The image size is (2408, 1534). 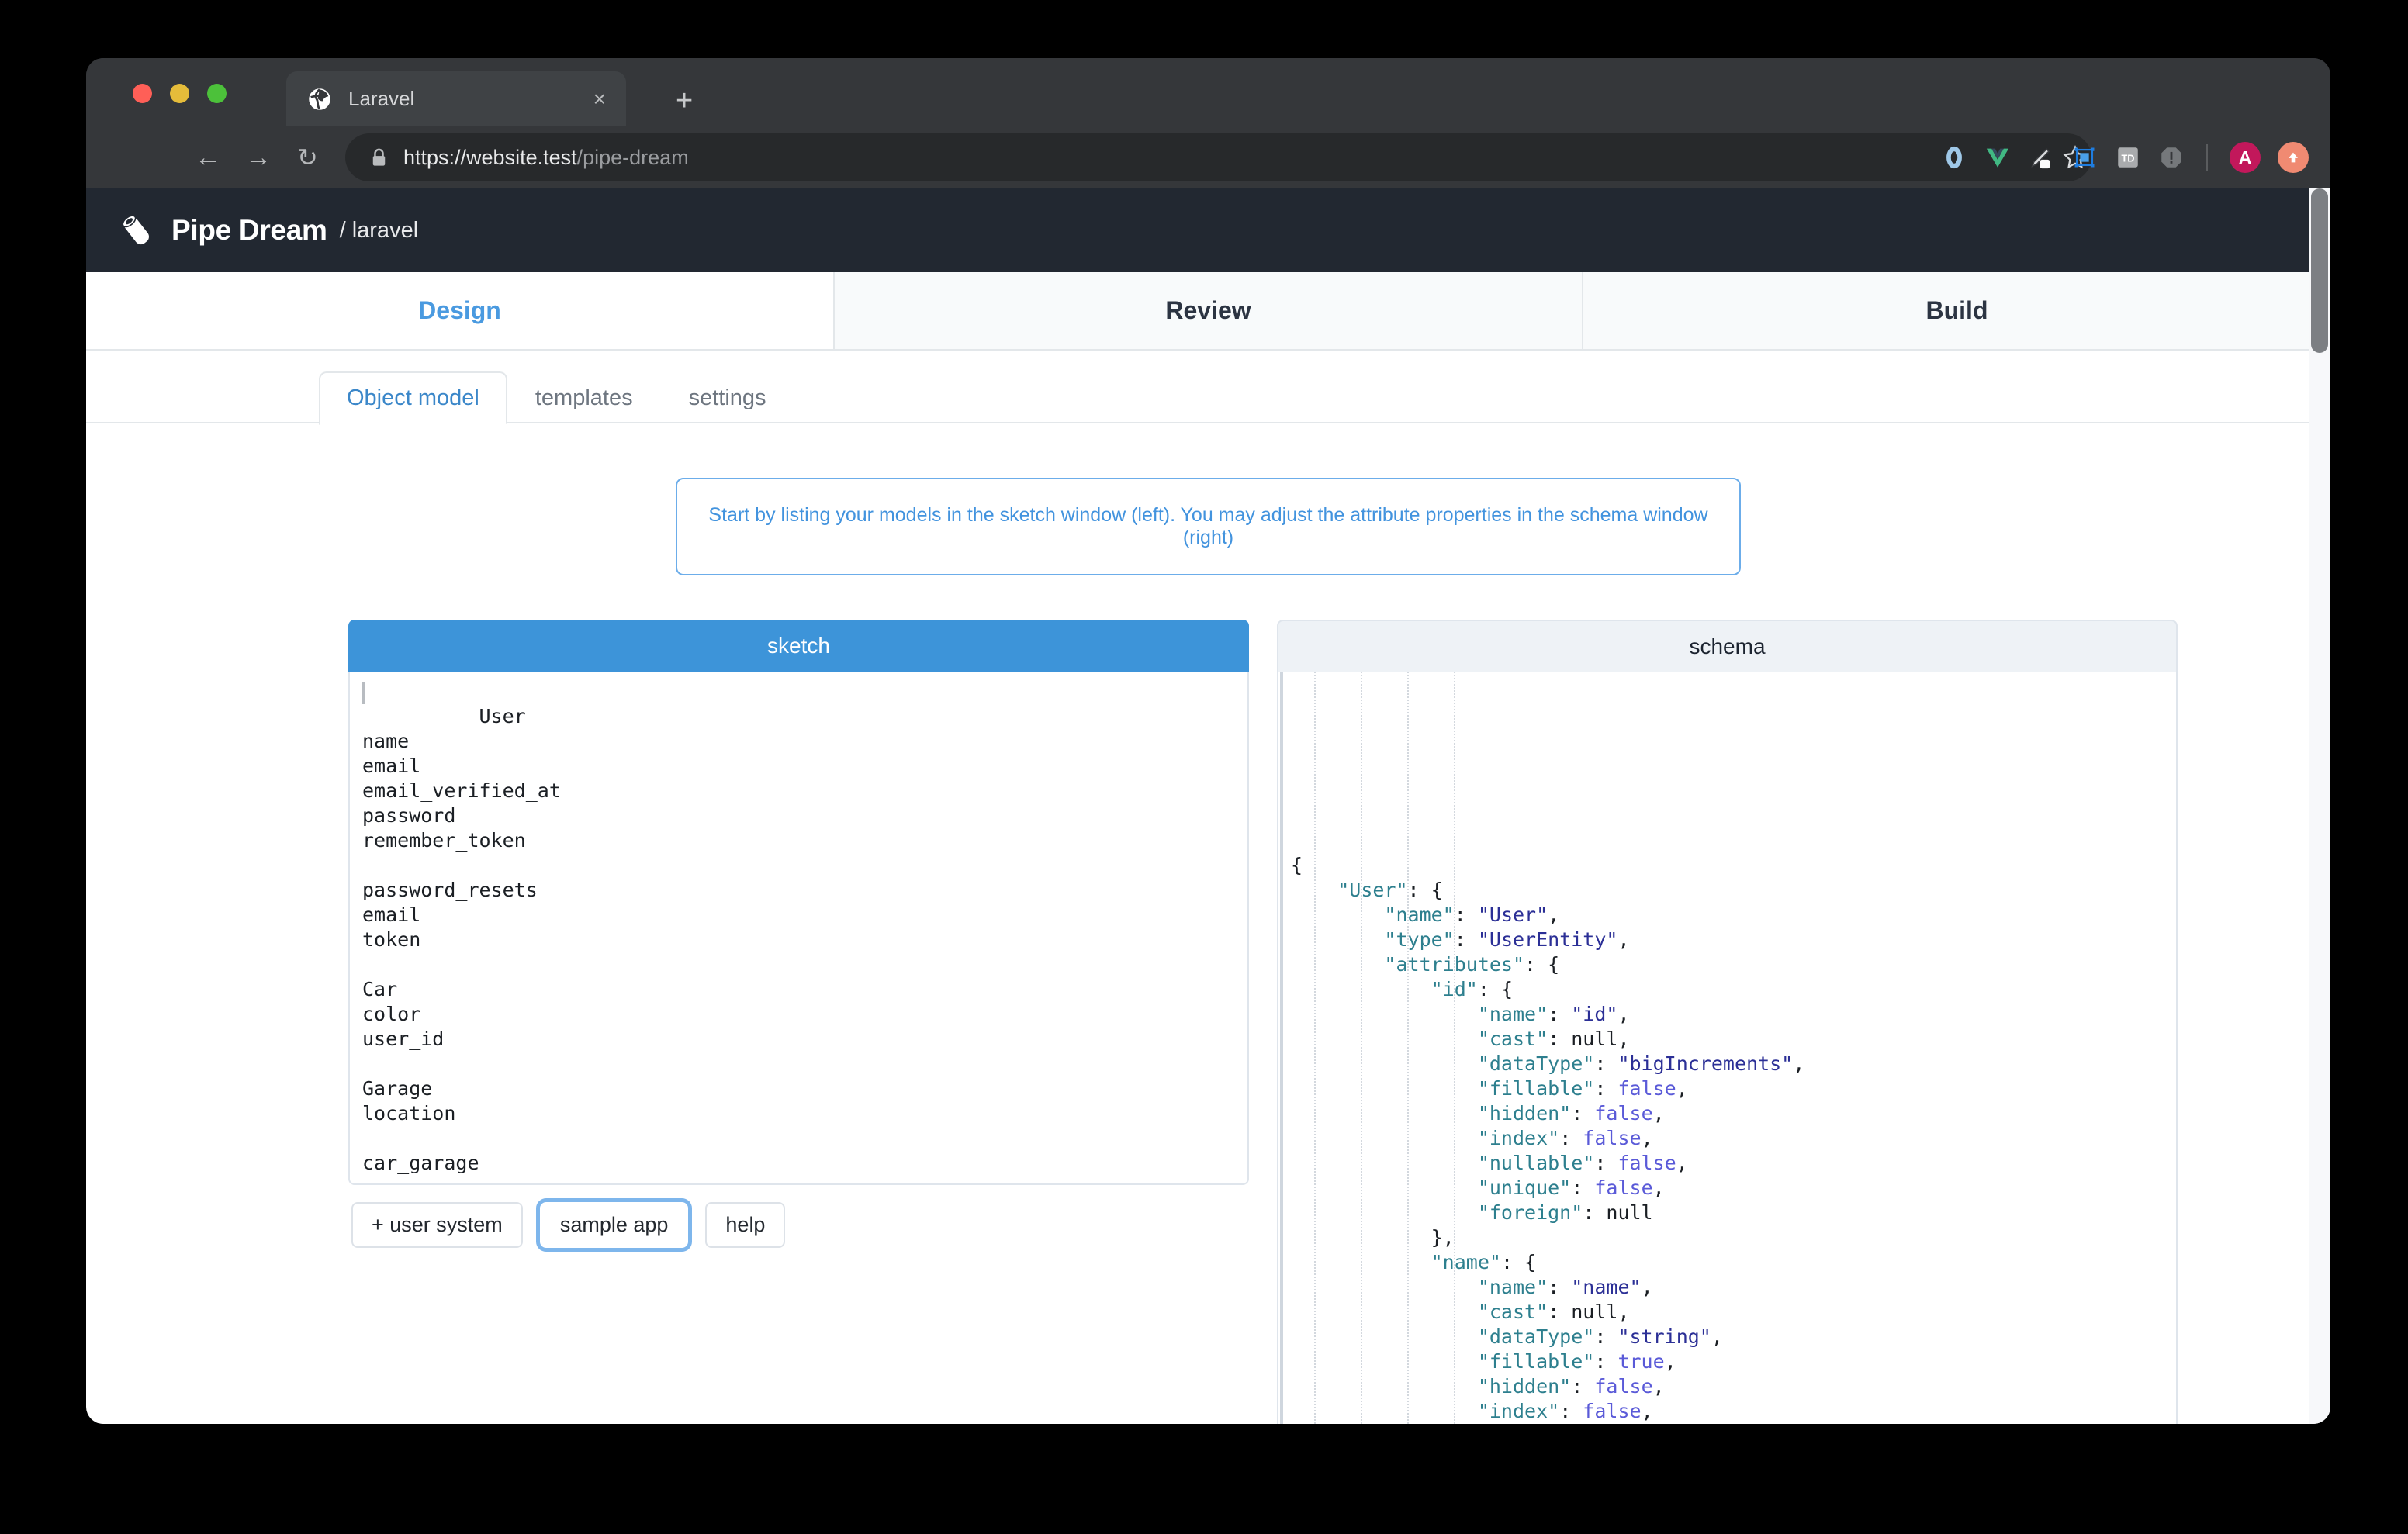 I want to click on sketch-action-buttons: + user system sample app help, so click(x=798, y=1225).